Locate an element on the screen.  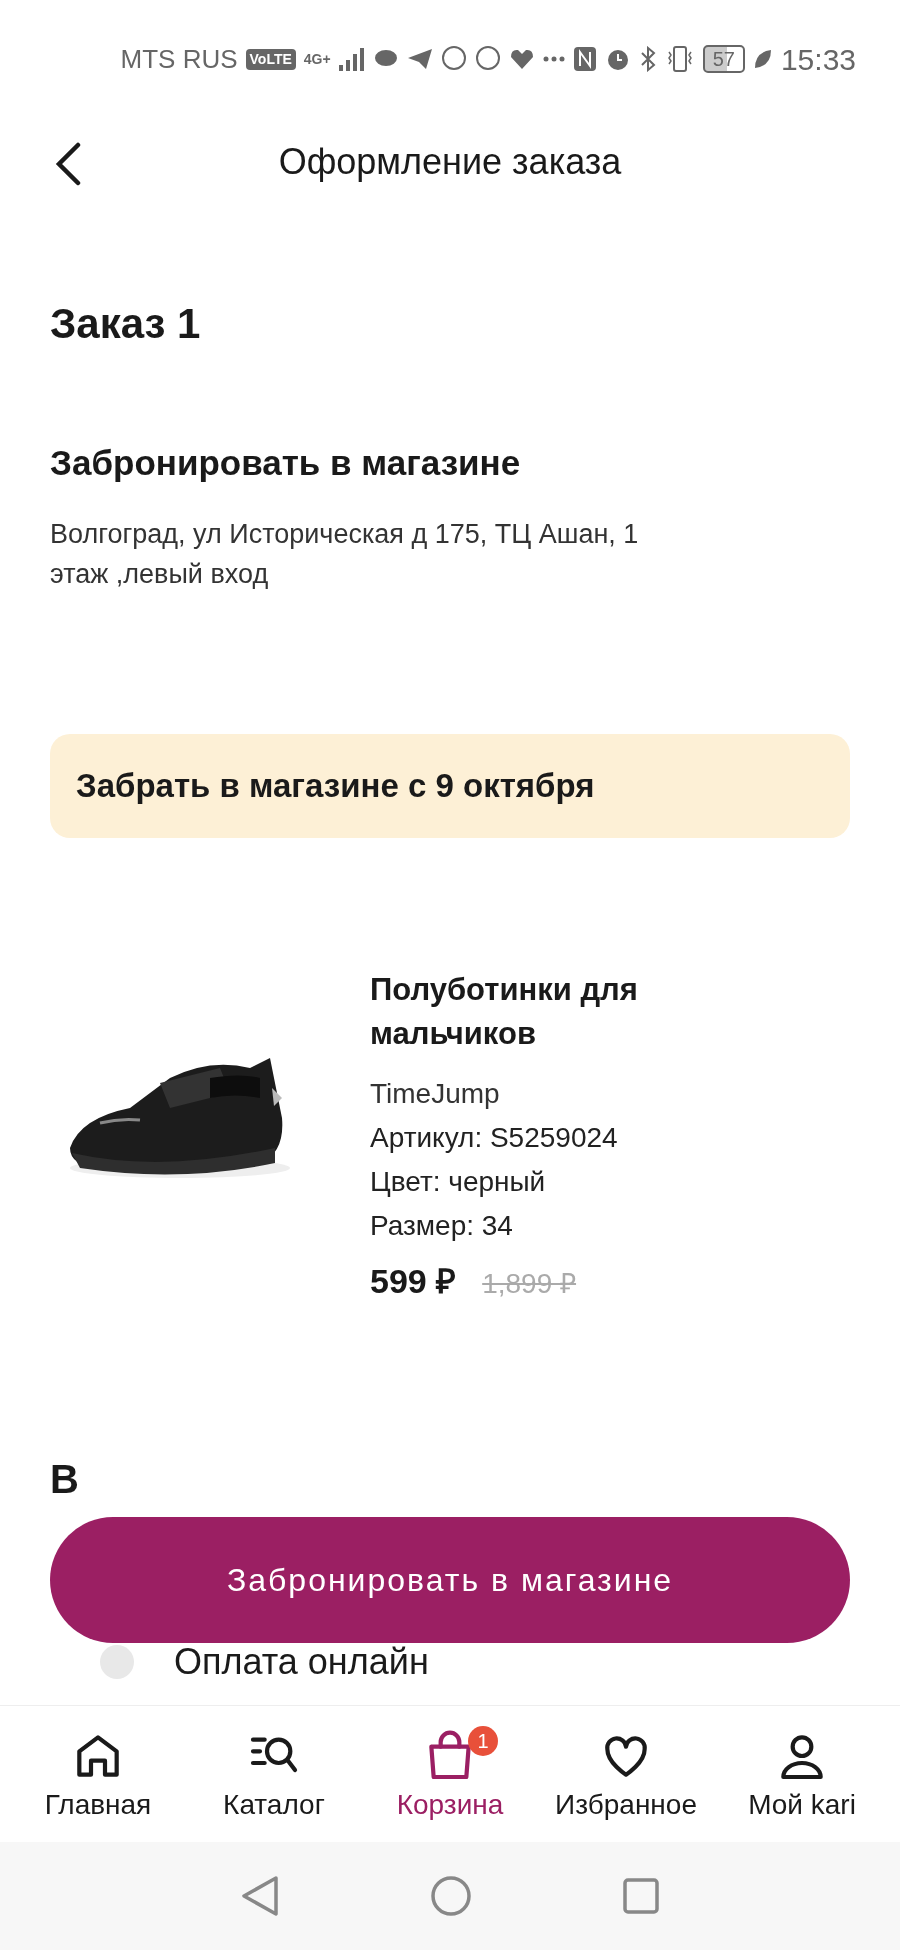
pickup-banner: Забрать в магазине с 9 октября is located at coordinates (450, 785).